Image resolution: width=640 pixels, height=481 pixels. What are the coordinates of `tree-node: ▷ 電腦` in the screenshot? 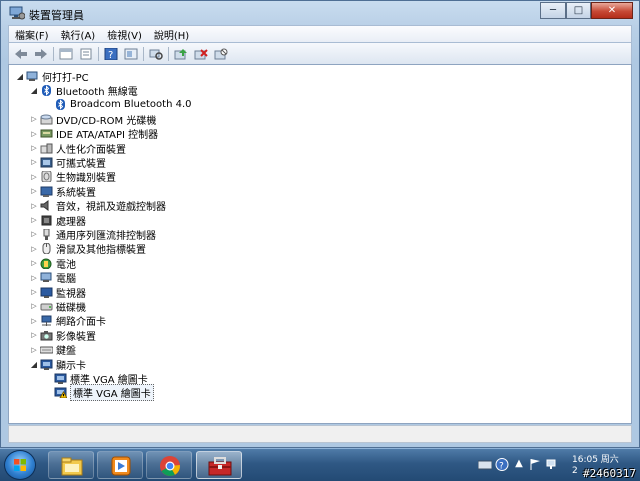 It's located at (52, 278).